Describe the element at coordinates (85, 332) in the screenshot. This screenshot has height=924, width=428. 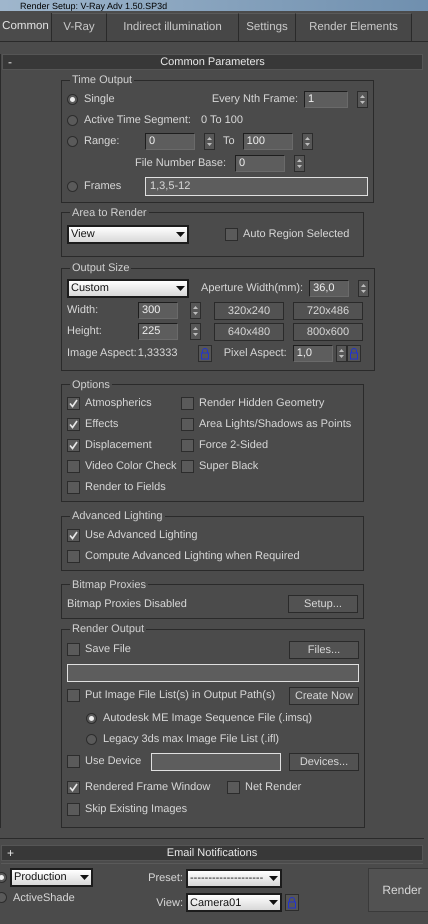
I see `field-label: Height:` at that location.